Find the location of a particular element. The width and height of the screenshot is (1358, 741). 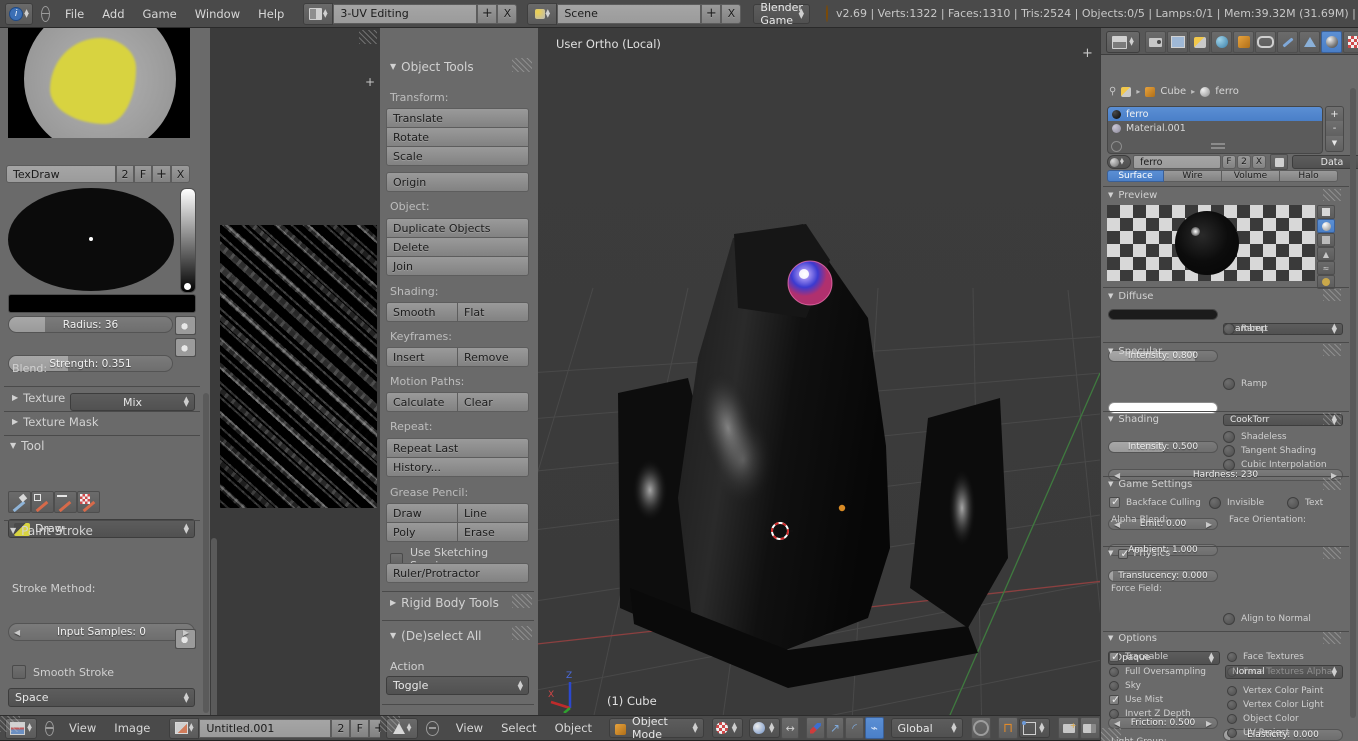

text-checkbox is located at coordinates (1293, 503).